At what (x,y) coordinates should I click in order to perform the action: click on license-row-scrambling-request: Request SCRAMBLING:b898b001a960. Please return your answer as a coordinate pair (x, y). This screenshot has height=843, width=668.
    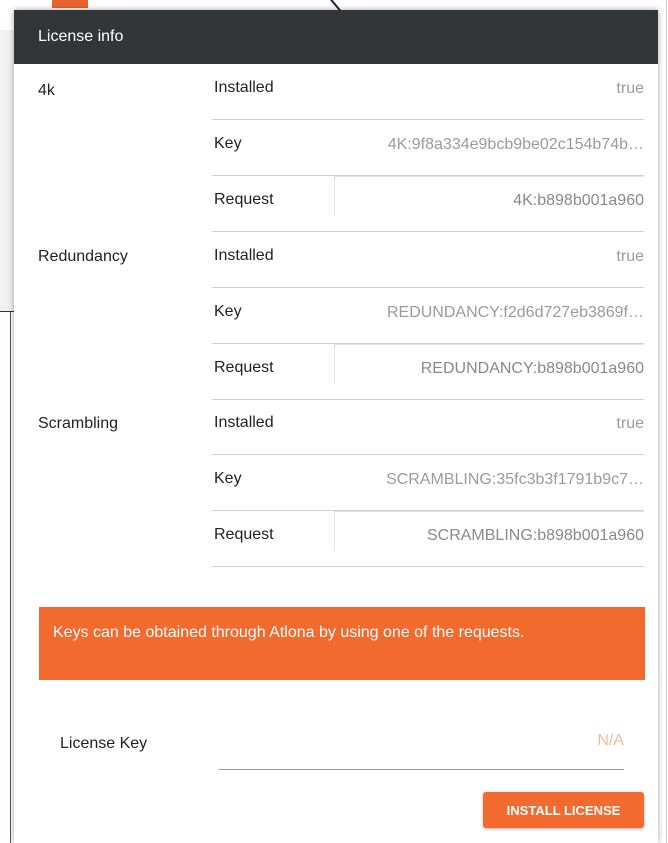
    Looking at the image, I should click on (428, 539).